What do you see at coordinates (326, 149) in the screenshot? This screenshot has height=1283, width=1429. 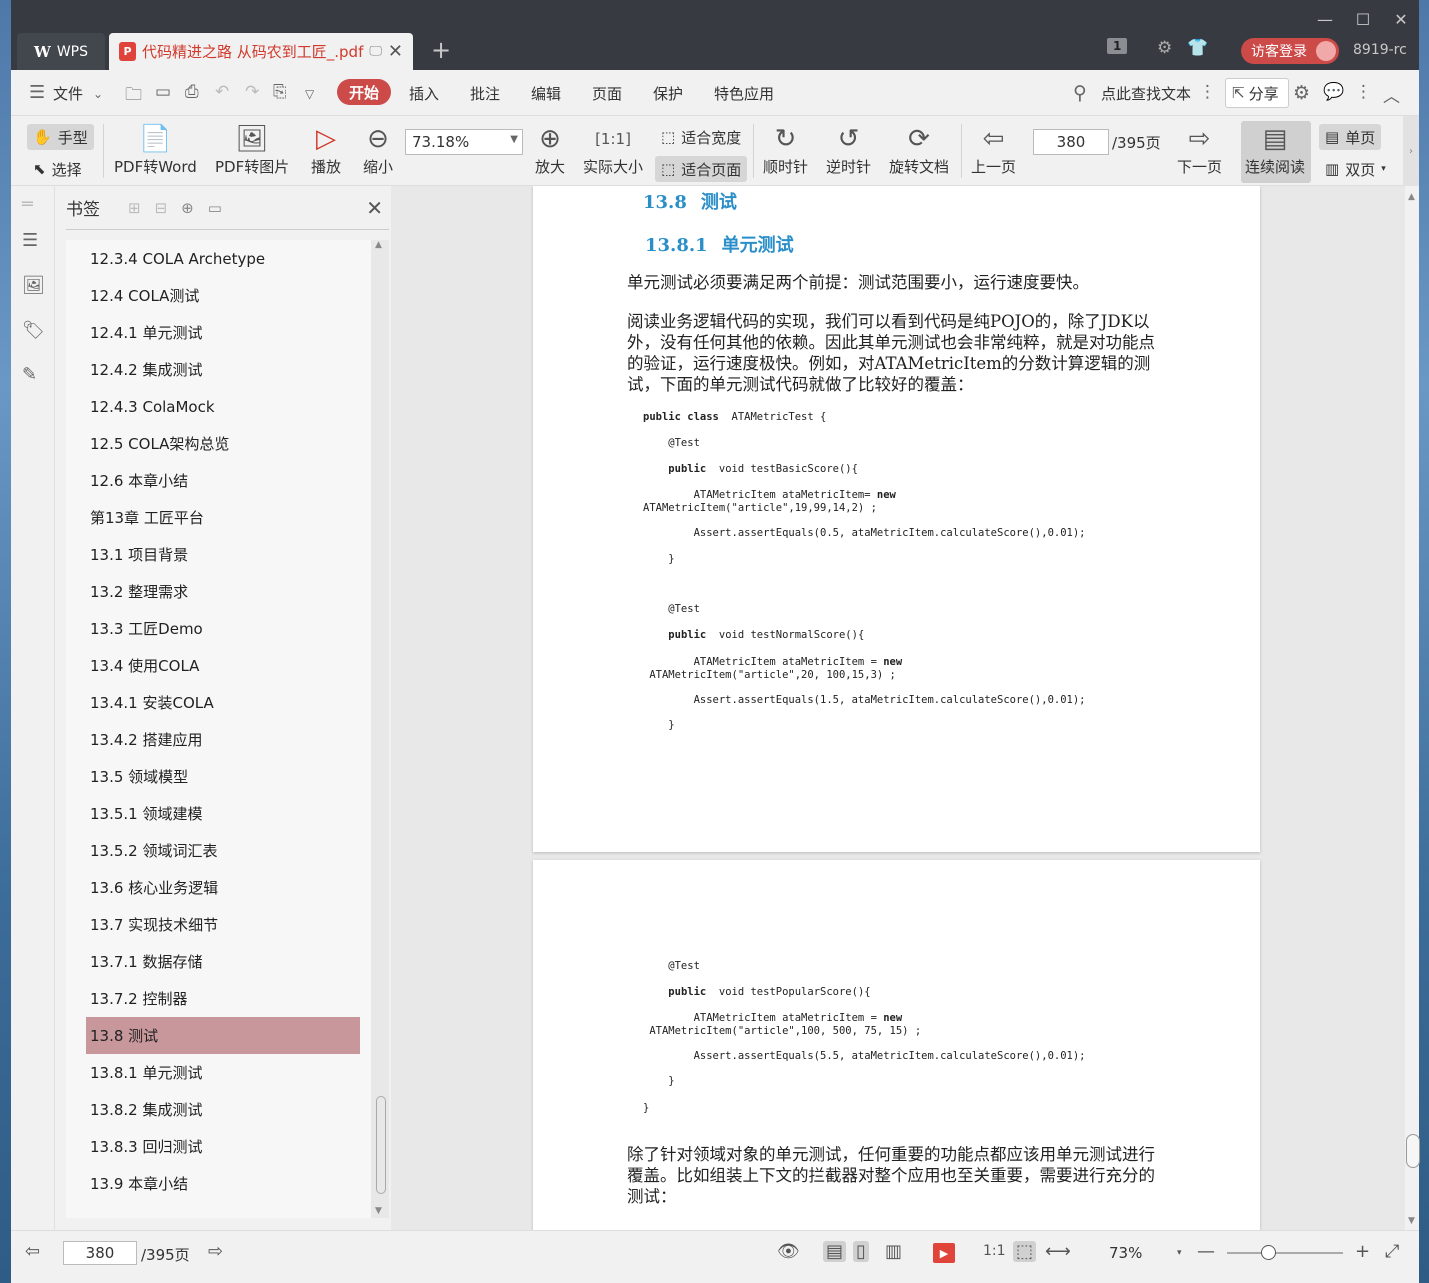 I see `play-button: ▷ 播放` at bounding box center [326, 149].